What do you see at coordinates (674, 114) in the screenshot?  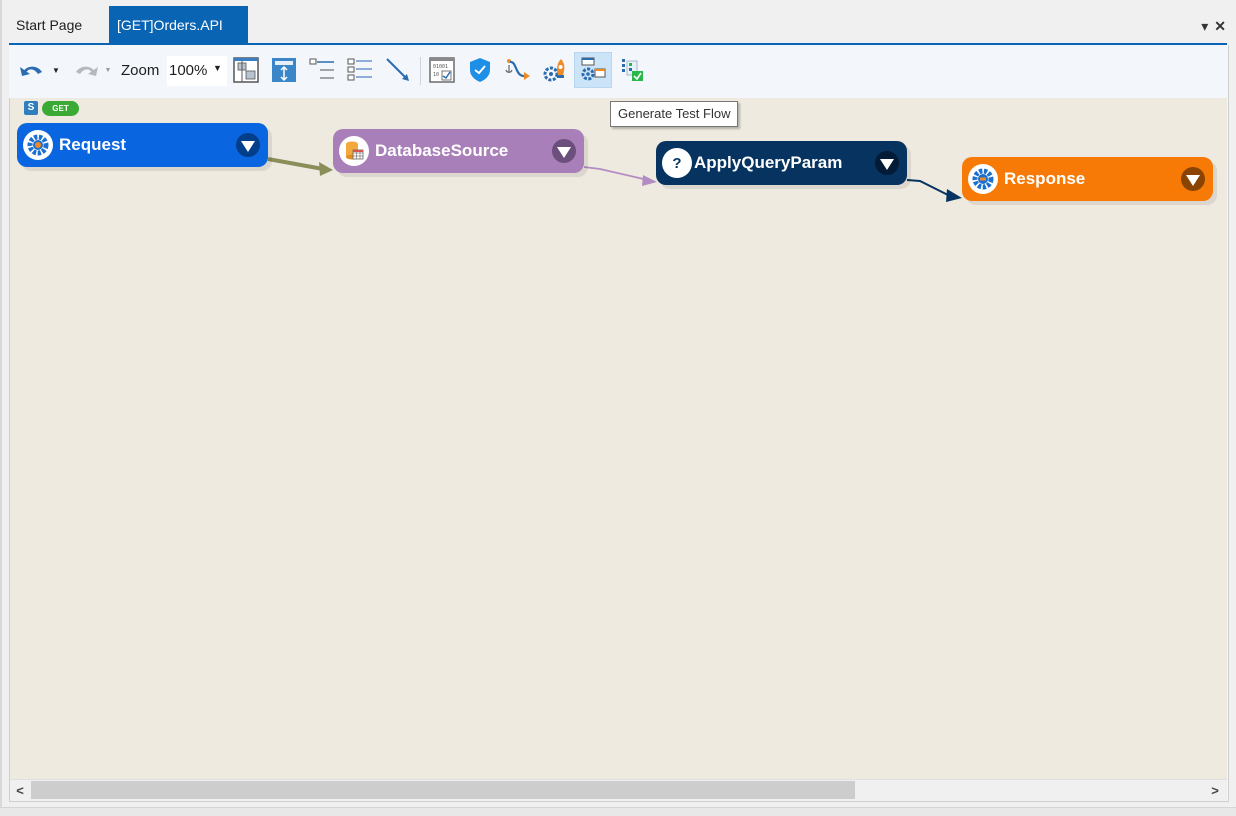 I see `tooltip: Generate Test Flow` at bounding box center [674, 114].